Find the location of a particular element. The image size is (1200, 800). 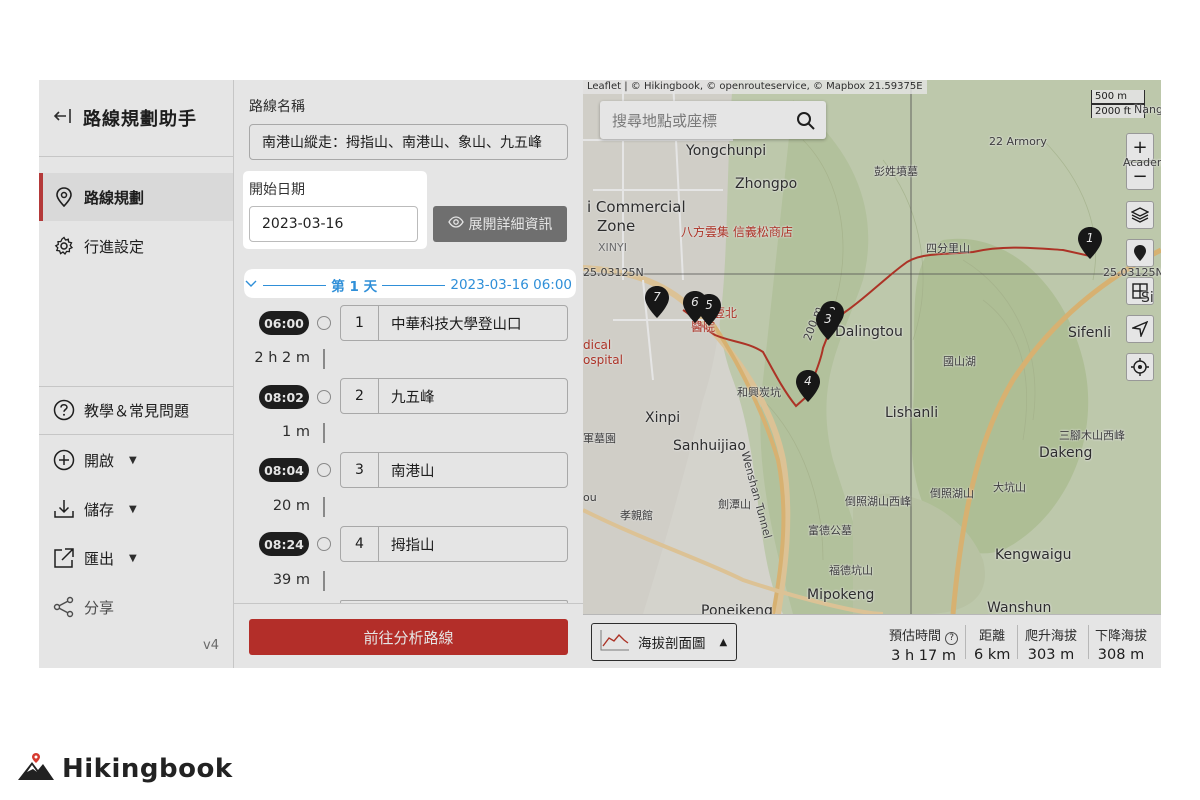

page-title: 路線規劃助手 is located at coordinates (140, 119).